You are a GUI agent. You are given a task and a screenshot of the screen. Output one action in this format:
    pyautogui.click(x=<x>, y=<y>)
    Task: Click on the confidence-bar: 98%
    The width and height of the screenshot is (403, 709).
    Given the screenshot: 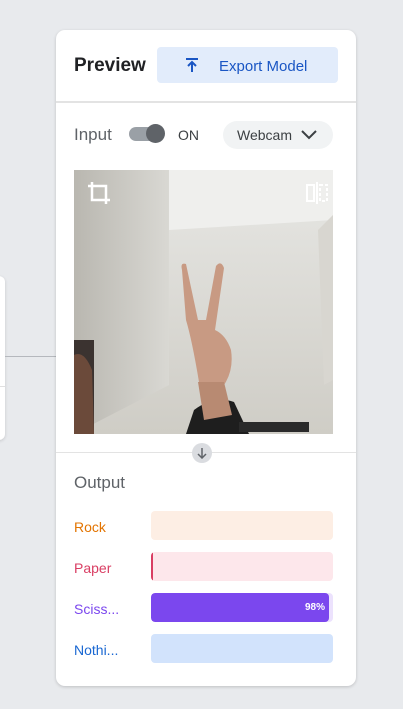 What is the action you would take?
    pyautogui.click(x=242, y=607)
    